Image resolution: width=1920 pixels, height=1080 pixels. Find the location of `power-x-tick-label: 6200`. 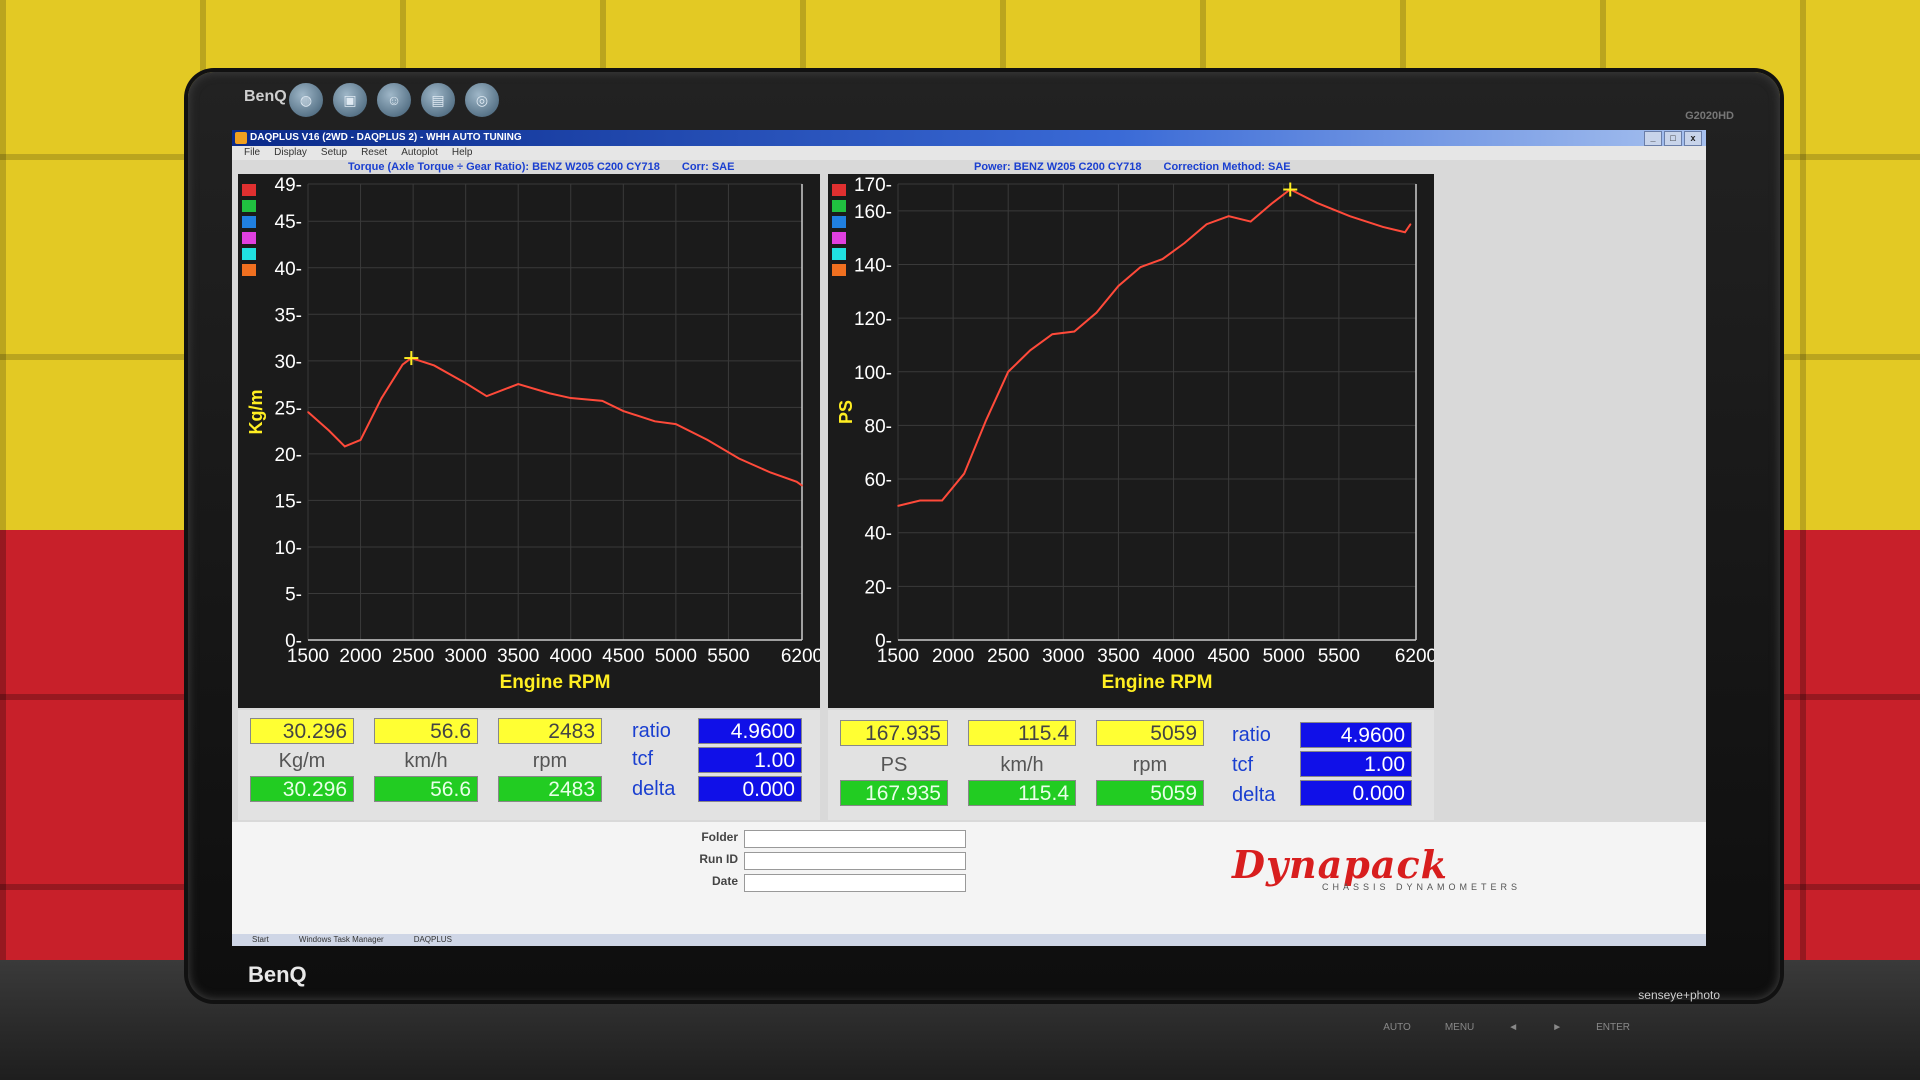

power-x-tick-label: 6200 is located at coordinates (1414, 656).